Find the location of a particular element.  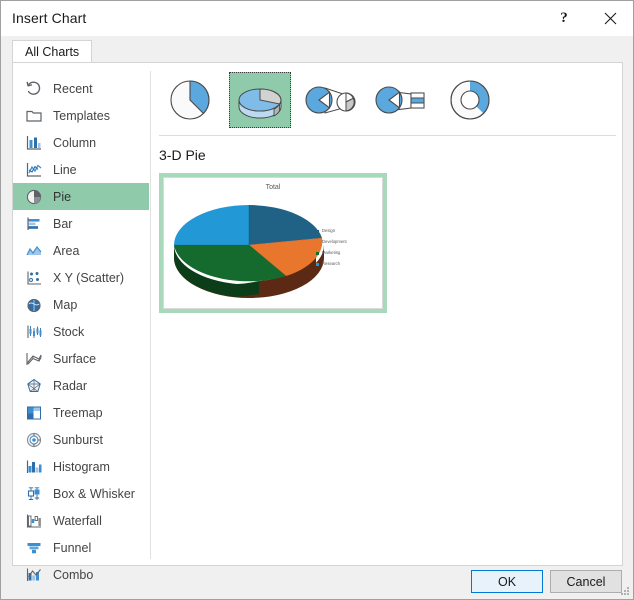

sidebar-item-label: Line is located at coordinates (65, 169).